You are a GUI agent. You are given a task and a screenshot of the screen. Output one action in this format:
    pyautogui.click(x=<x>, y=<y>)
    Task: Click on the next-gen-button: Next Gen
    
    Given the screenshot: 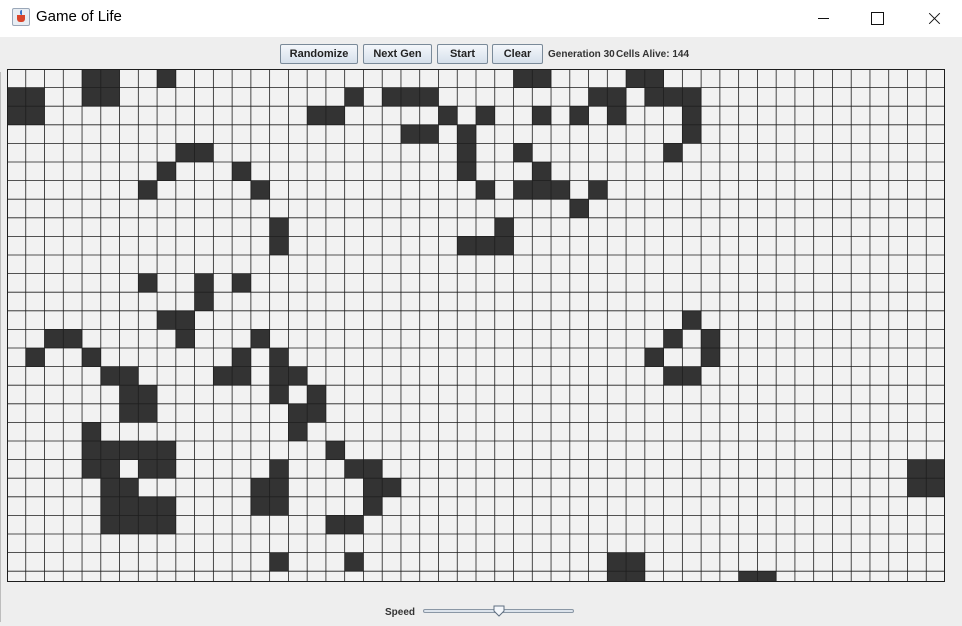 What is the action you would take?
    pyautogui.click(x=397, y=54)
    